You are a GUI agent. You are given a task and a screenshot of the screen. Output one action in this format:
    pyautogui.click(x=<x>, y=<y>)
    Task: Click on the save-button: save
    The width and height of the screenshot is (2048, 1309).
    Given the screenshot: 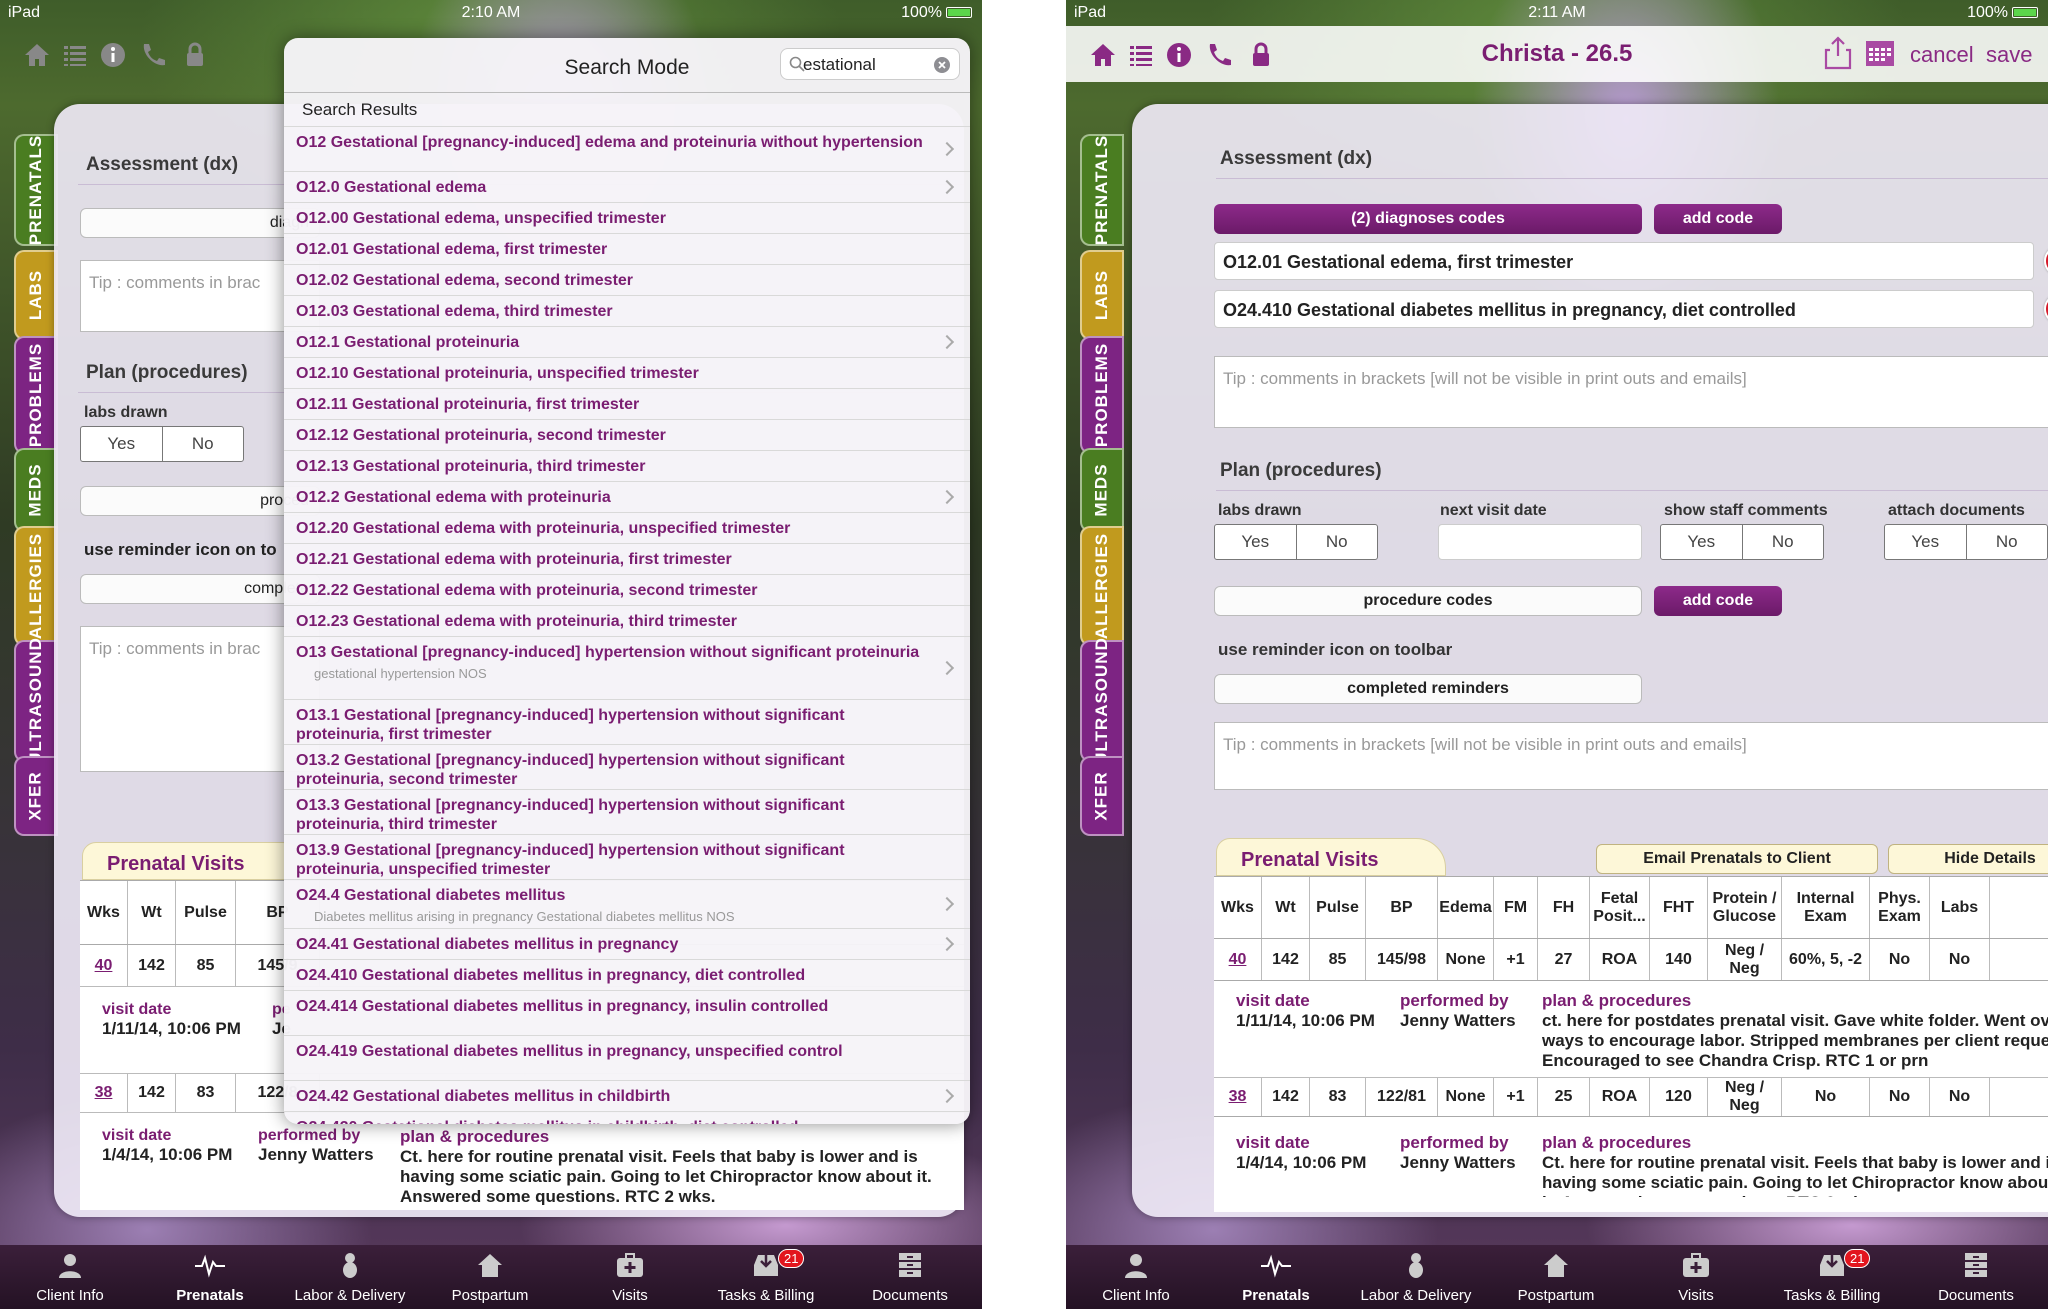 What is the action you would take?
    pyautogui.click(x=2009, y=55)
    